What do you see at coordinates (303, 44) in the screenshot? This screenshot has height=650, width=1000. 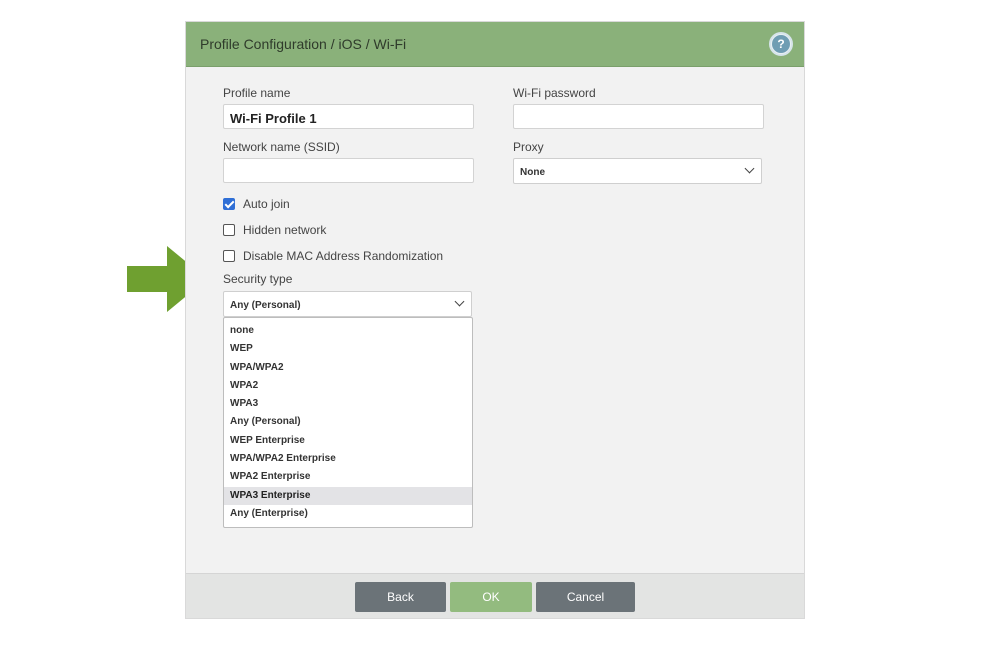 I see `dialog-title: Profile Configuration / iOS / Wi-Fi` at bounding box center [303, 44].